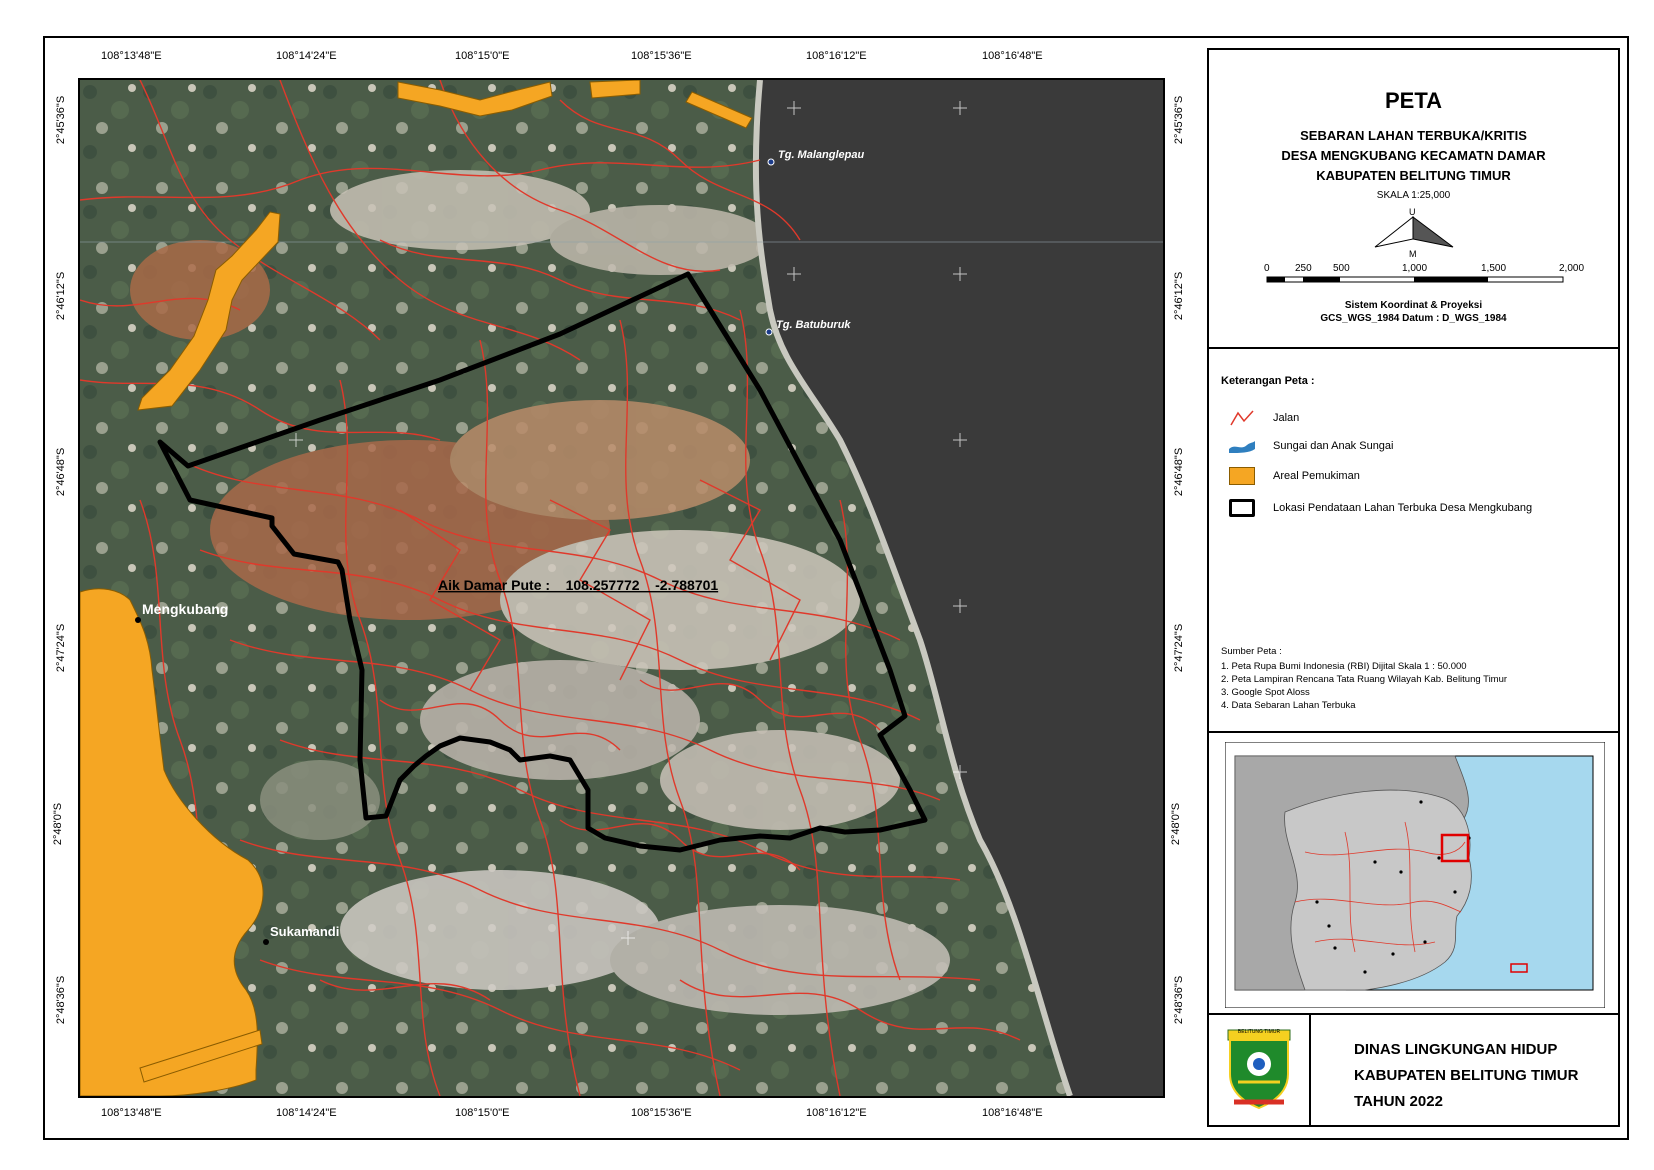 Image resolution: width=1654 pixels, height=1170 pixels. Describe the element at coordinates (131, 56) in the screenshot. I see `lon-label-top-1: 108°13'48"E` at that location.